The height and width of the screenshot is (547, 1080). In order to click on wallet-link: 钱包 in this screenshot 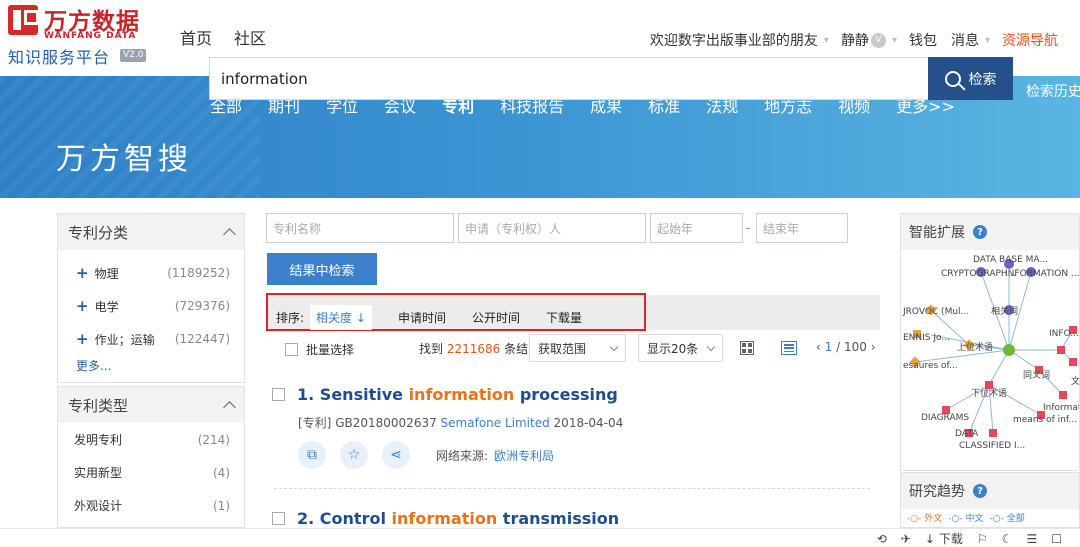, I will do `click(923, 40)`.